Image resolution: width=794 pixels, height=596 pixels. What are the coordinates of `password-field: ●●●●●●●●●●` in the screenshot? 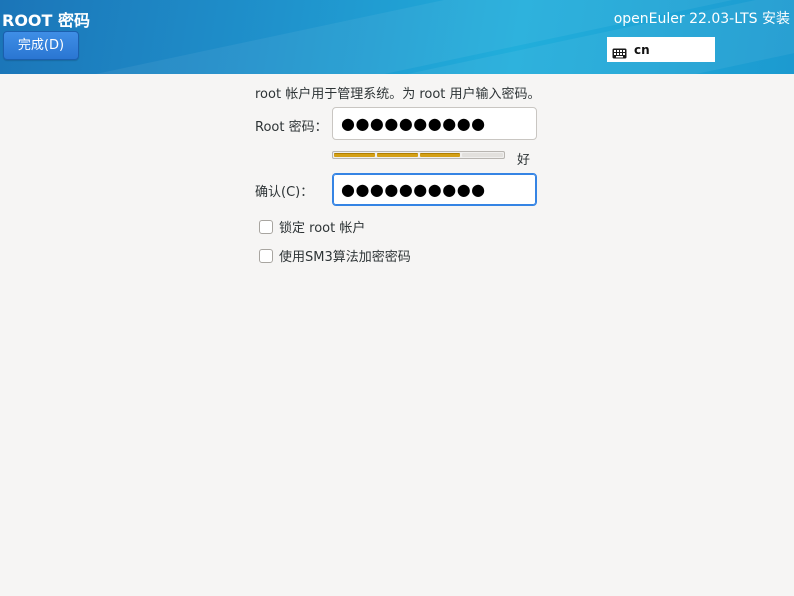 It's located at (434, 123).